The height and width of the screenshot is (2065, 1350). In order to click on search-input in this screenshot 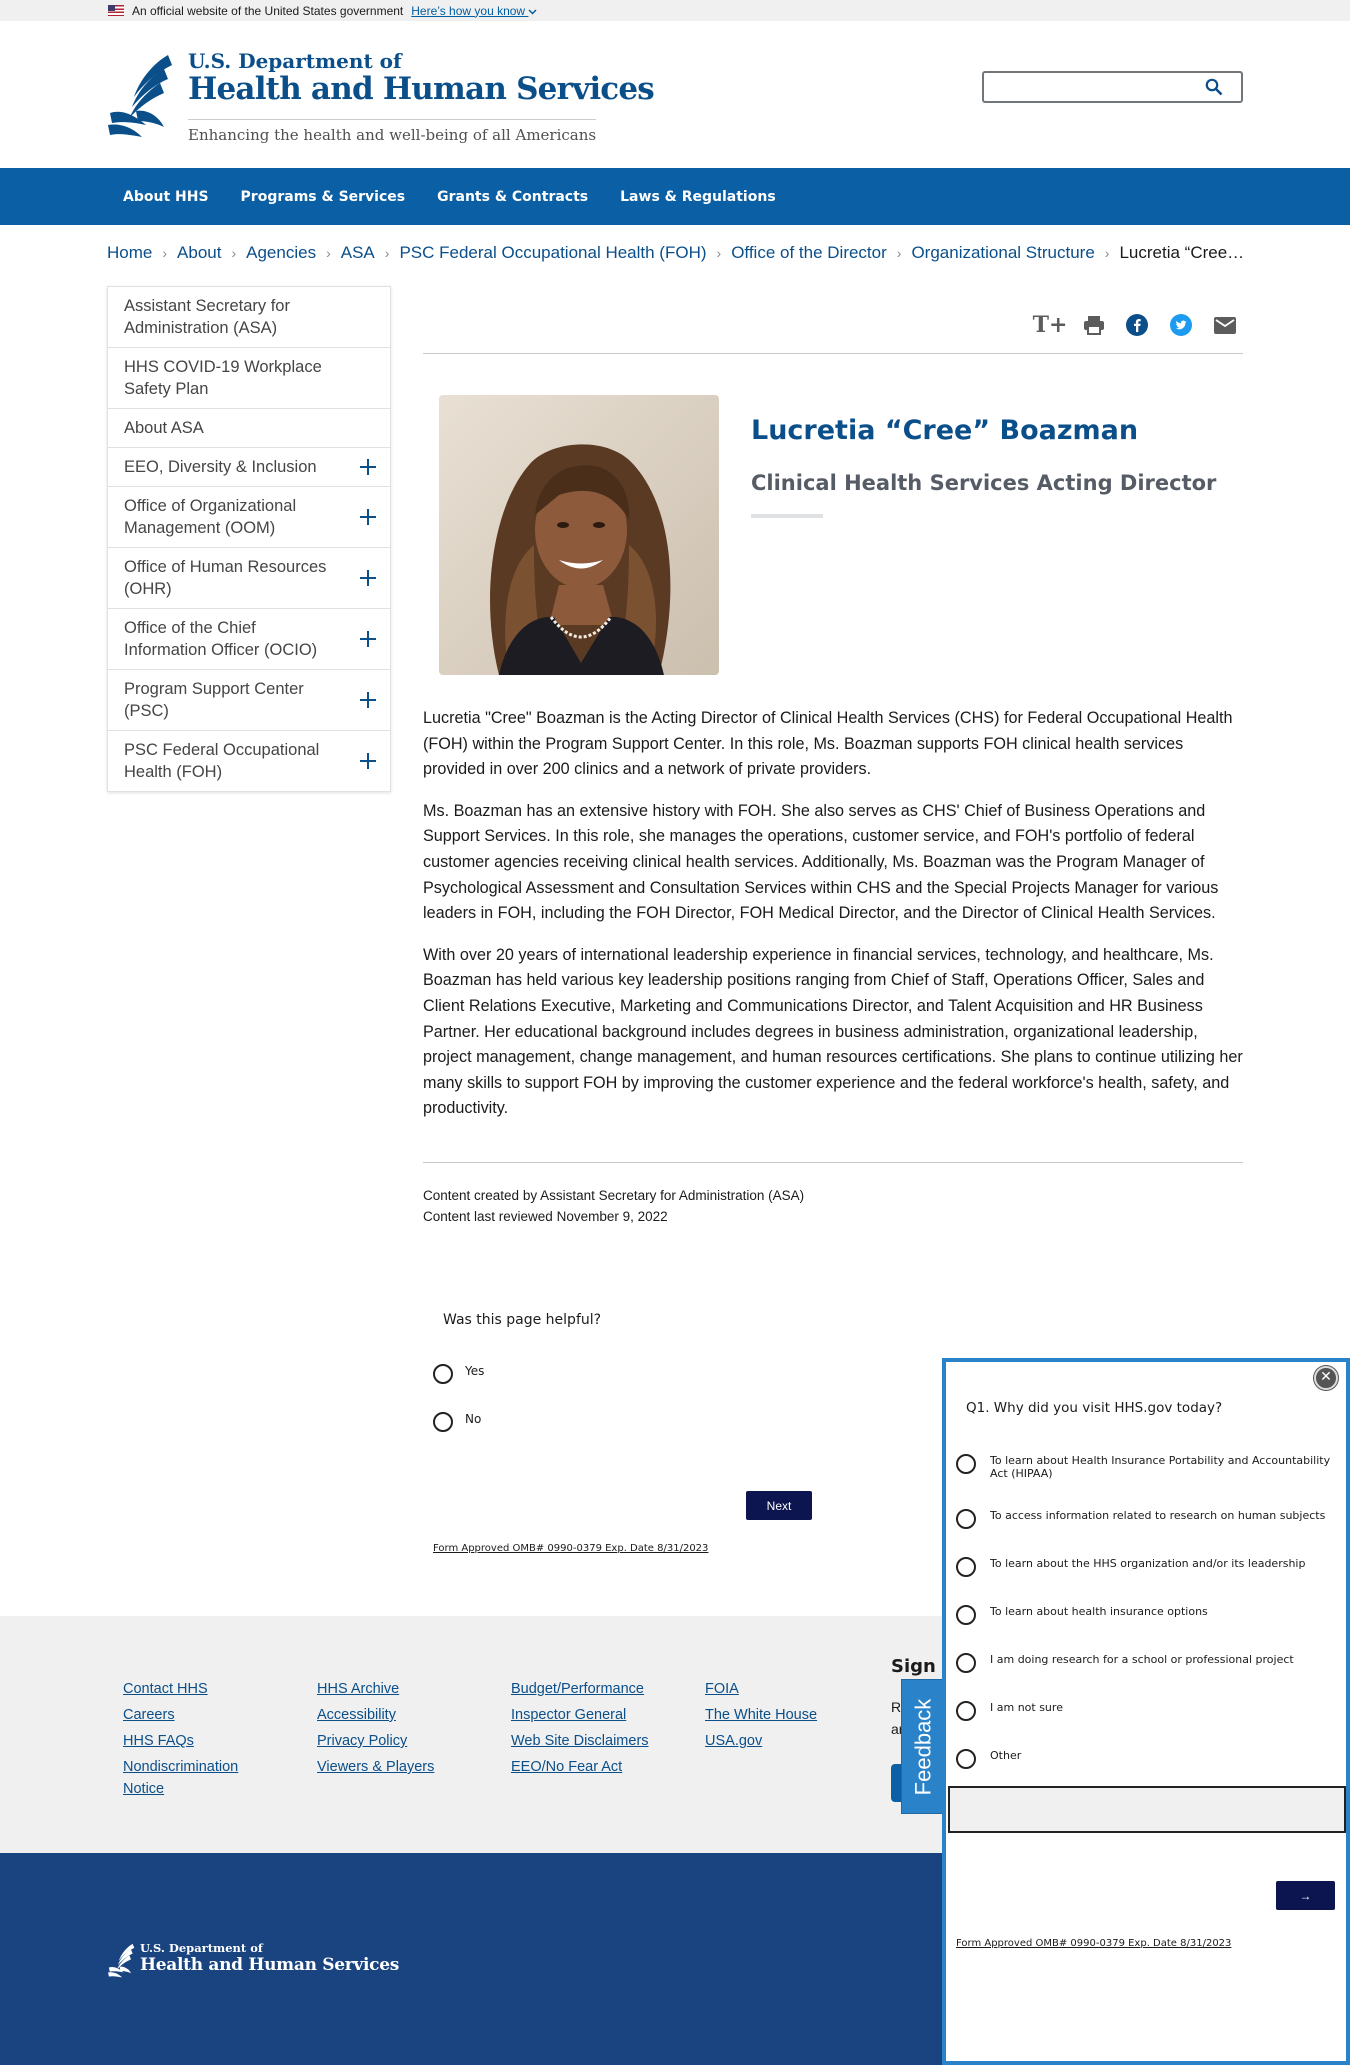, I will do `click(1089, 87)`.